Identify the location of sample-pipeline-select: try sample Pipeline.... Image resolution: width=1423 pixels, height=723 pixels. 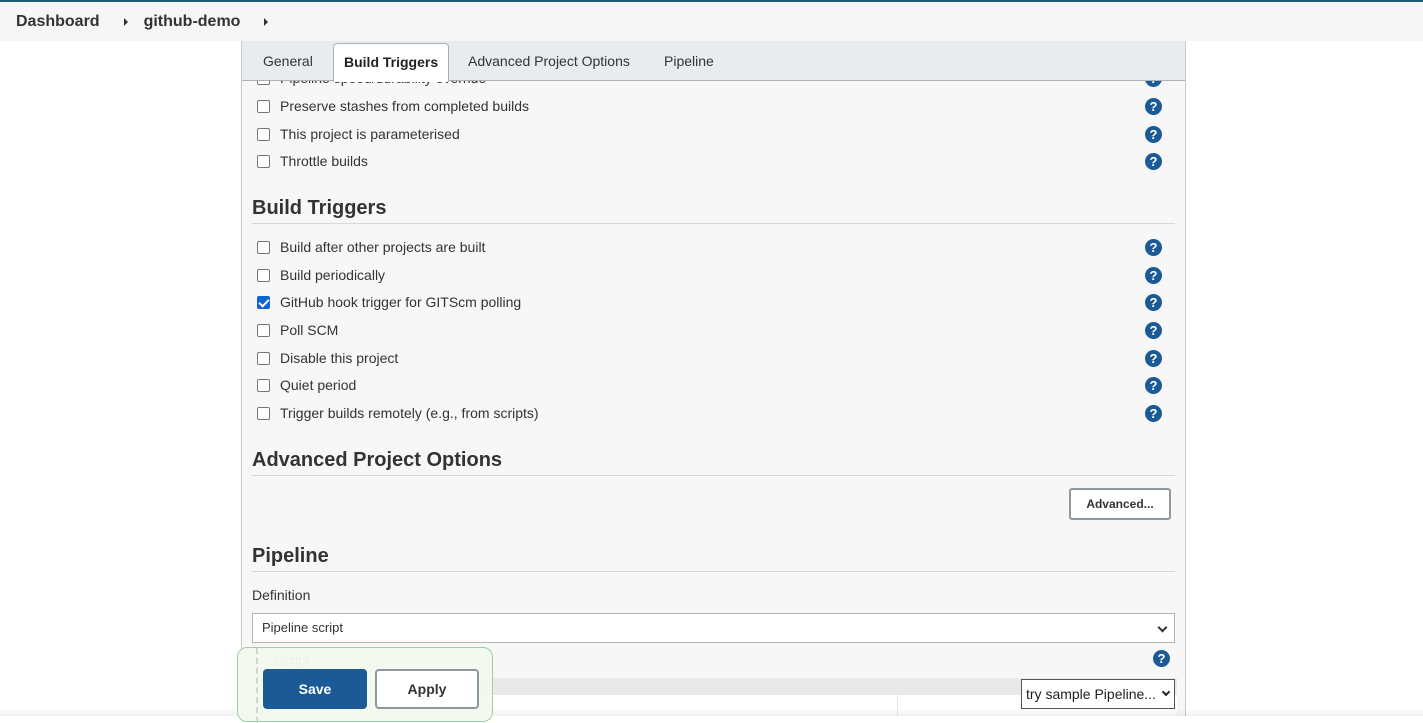
(1098, 694).